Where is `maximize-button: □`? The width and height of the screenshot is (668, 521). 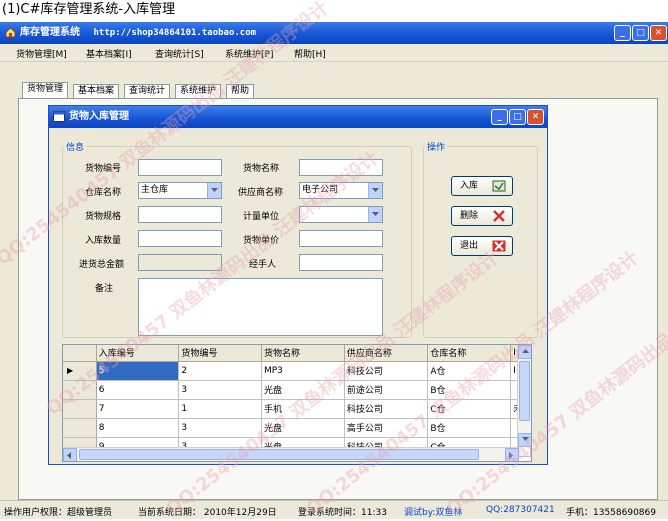 maximize-button: □ is located at coordinates (640, 33).